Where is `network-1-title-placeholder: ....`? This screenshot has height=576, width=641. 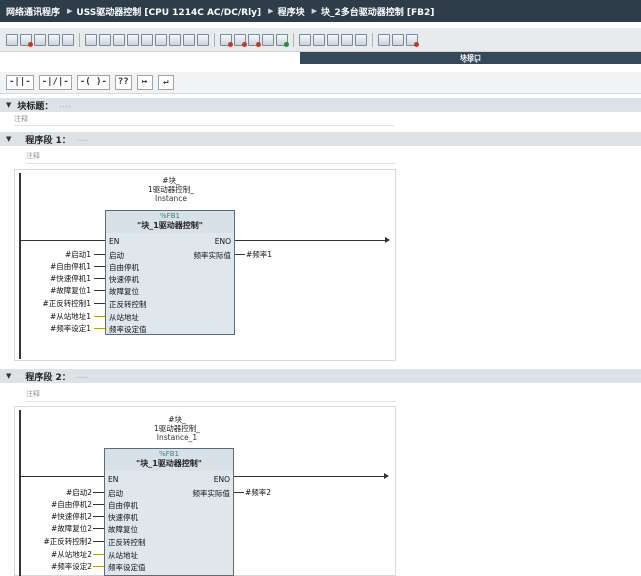 network-1-title-placeholder: .... is located at coordinates (82, 139).